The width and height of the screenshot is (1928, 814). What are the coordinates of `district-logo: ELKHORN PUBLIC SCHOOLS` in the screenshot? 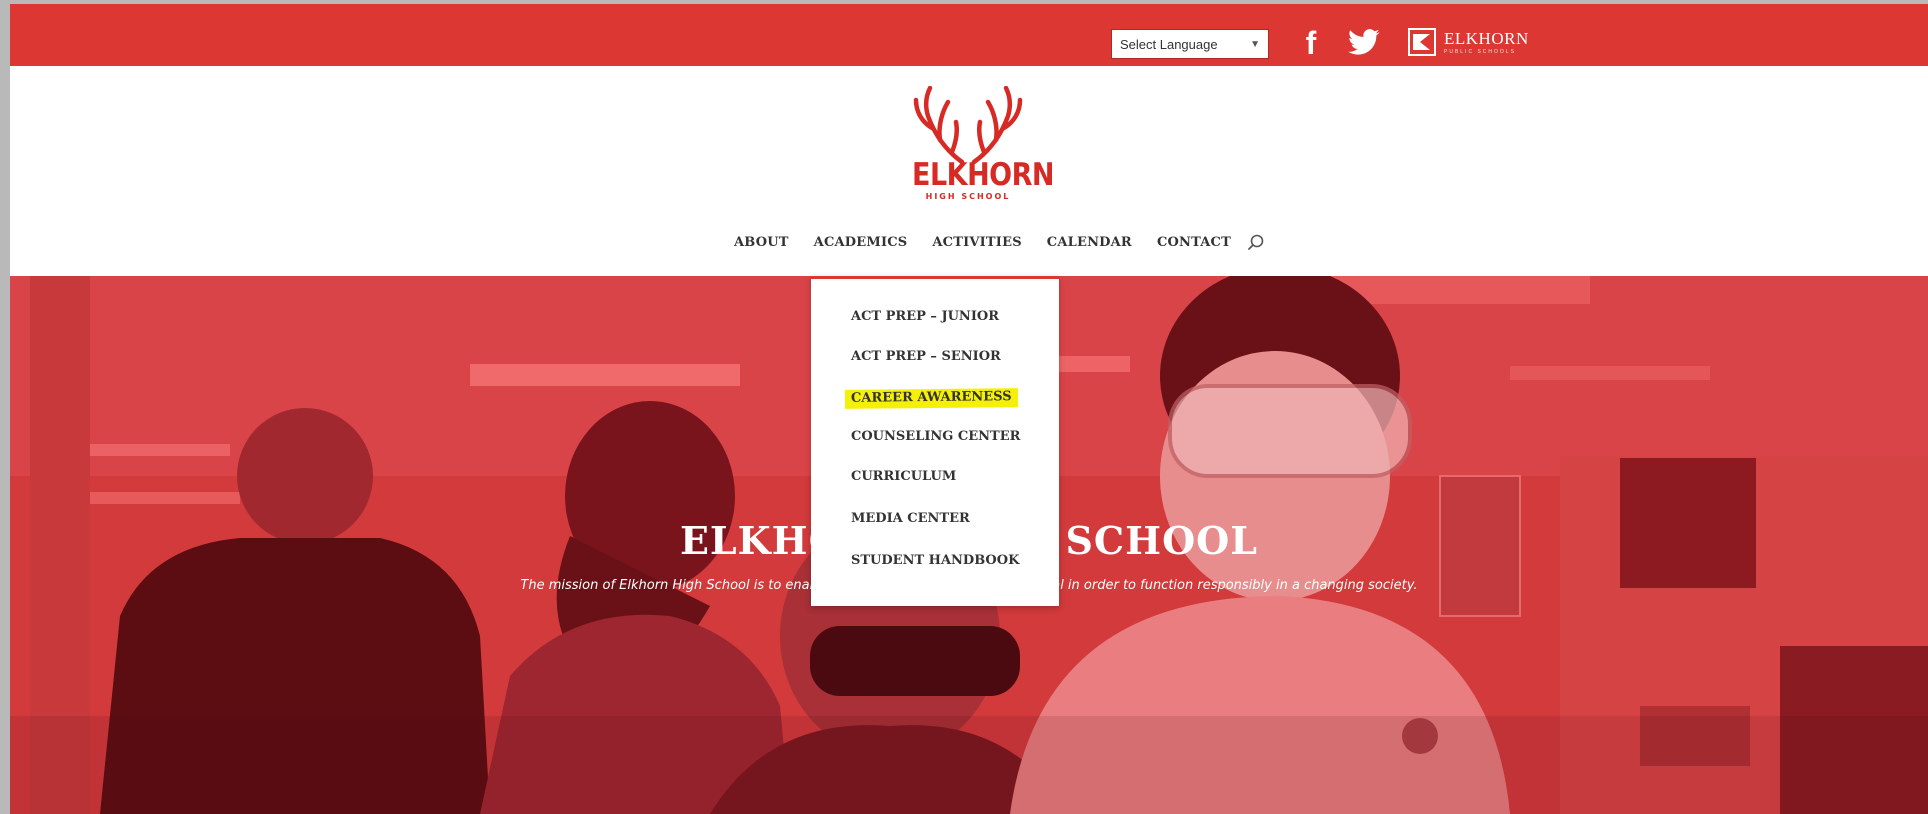 It's located at (1468, 42).